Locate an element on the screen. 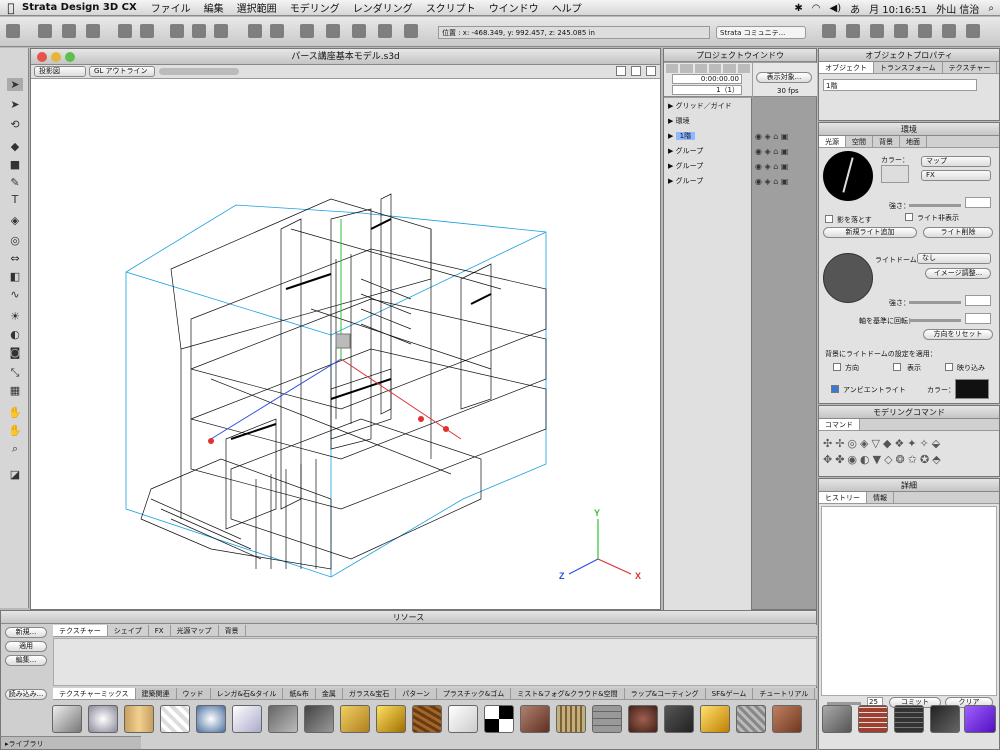 Image resolution: width=1000 pixels, height=750 pixels. fast-forward-icon is located at coordinates (743, 68).